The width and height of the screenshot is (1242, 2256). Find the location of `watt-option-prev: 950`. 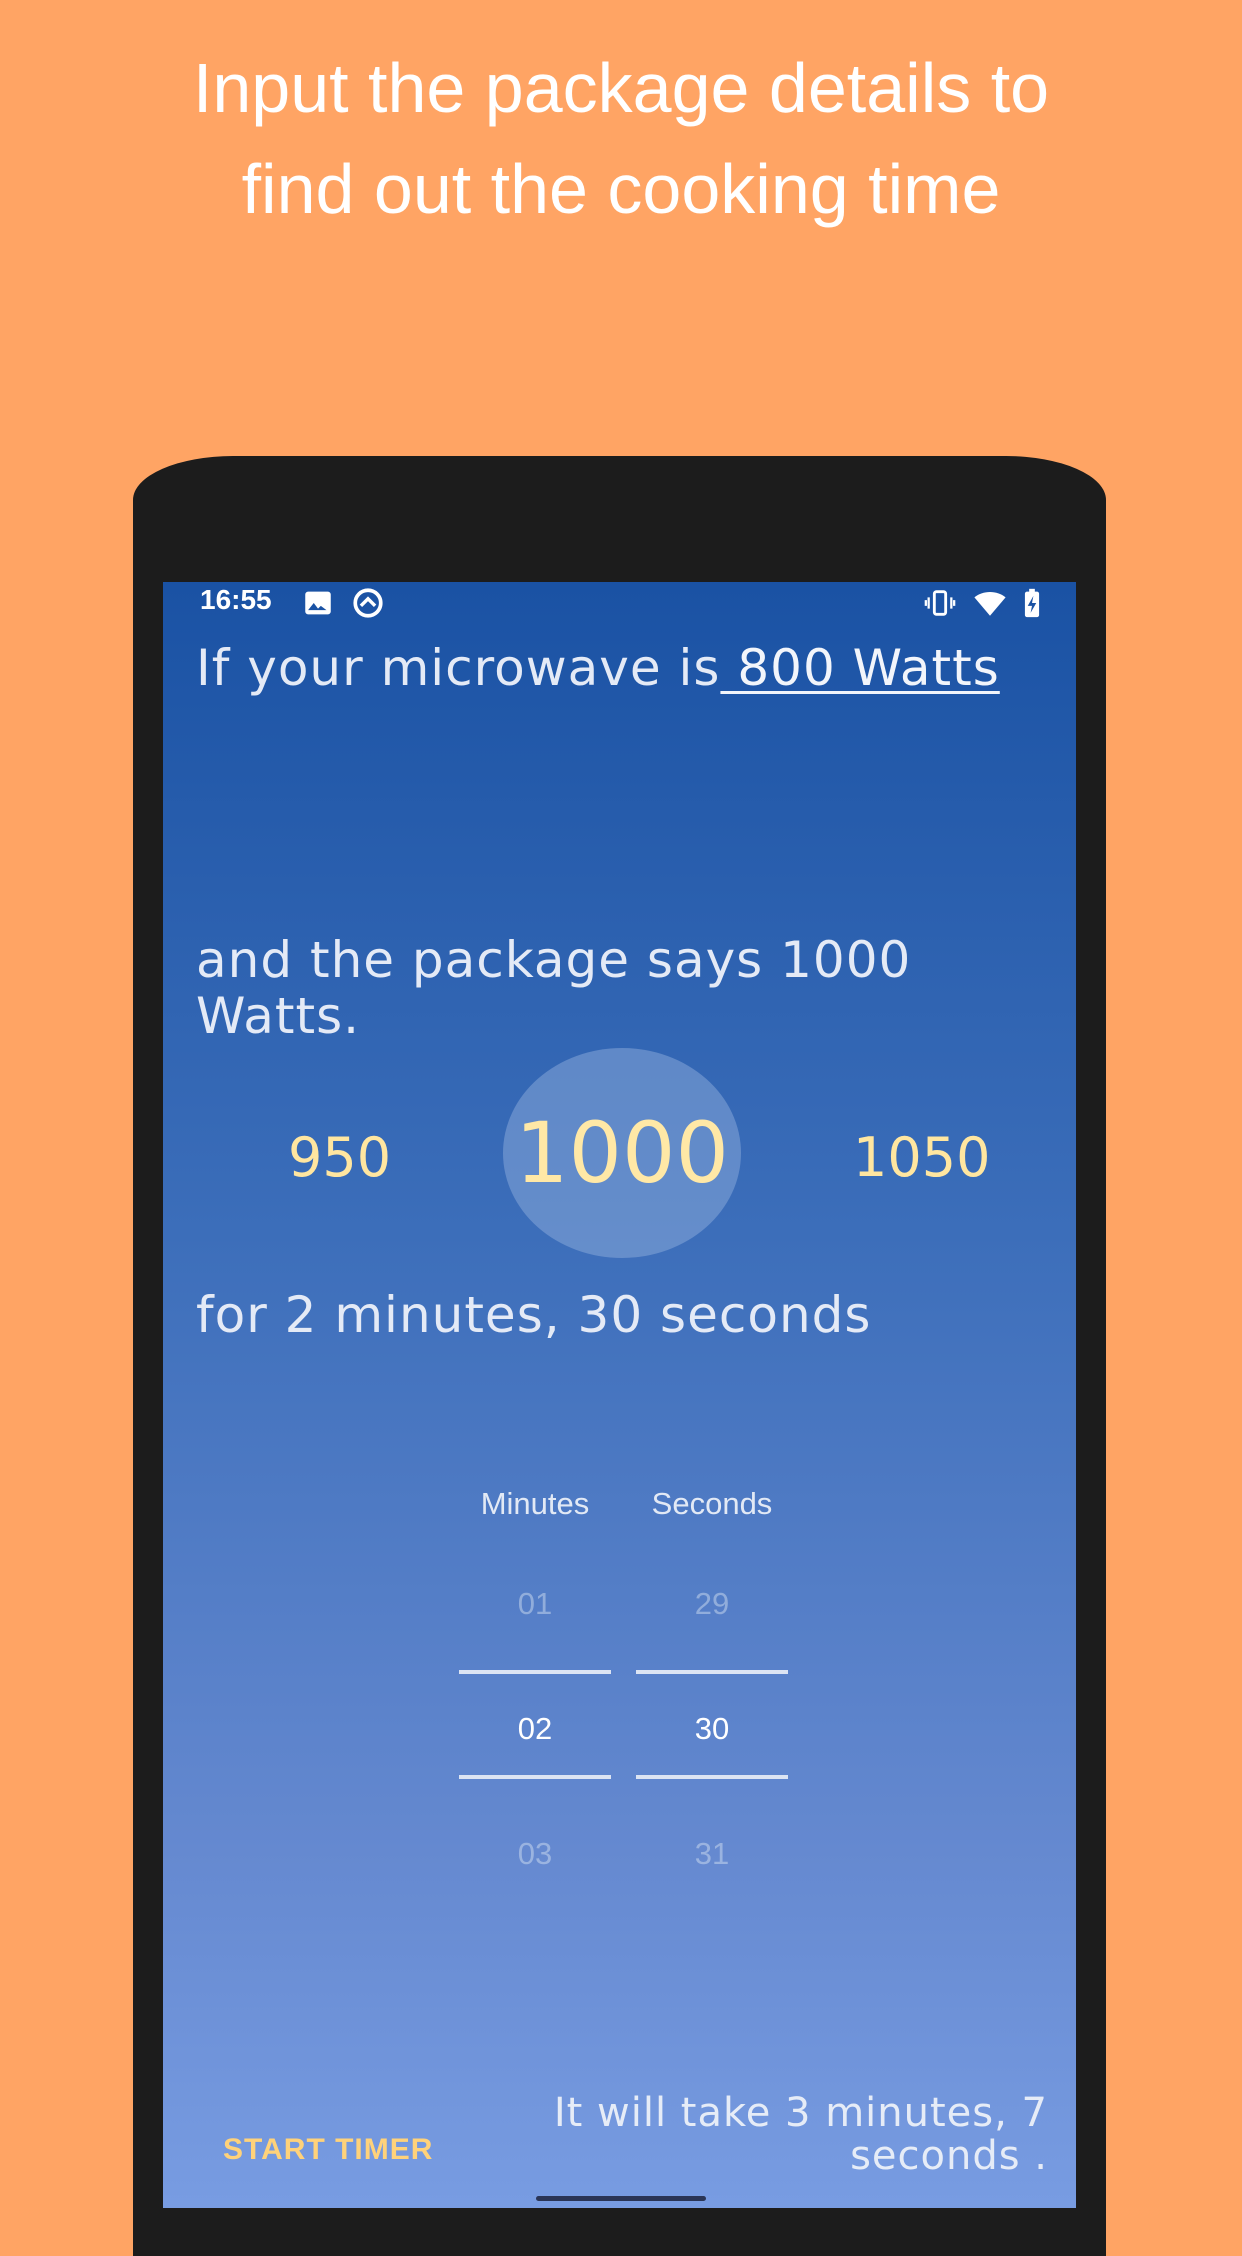

watt-option-prev: 950 is located at coordinates (339, 1157).